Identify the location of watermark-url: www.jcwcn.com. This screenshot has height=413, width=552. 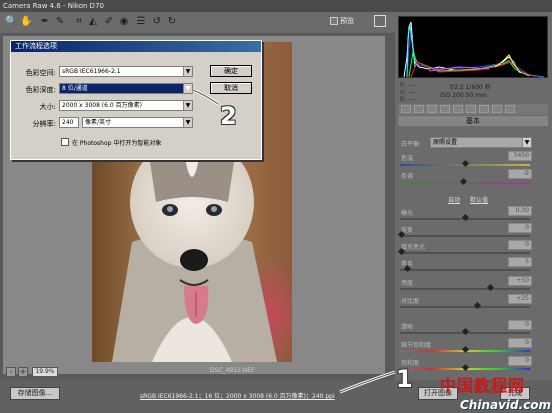
(498, 391).